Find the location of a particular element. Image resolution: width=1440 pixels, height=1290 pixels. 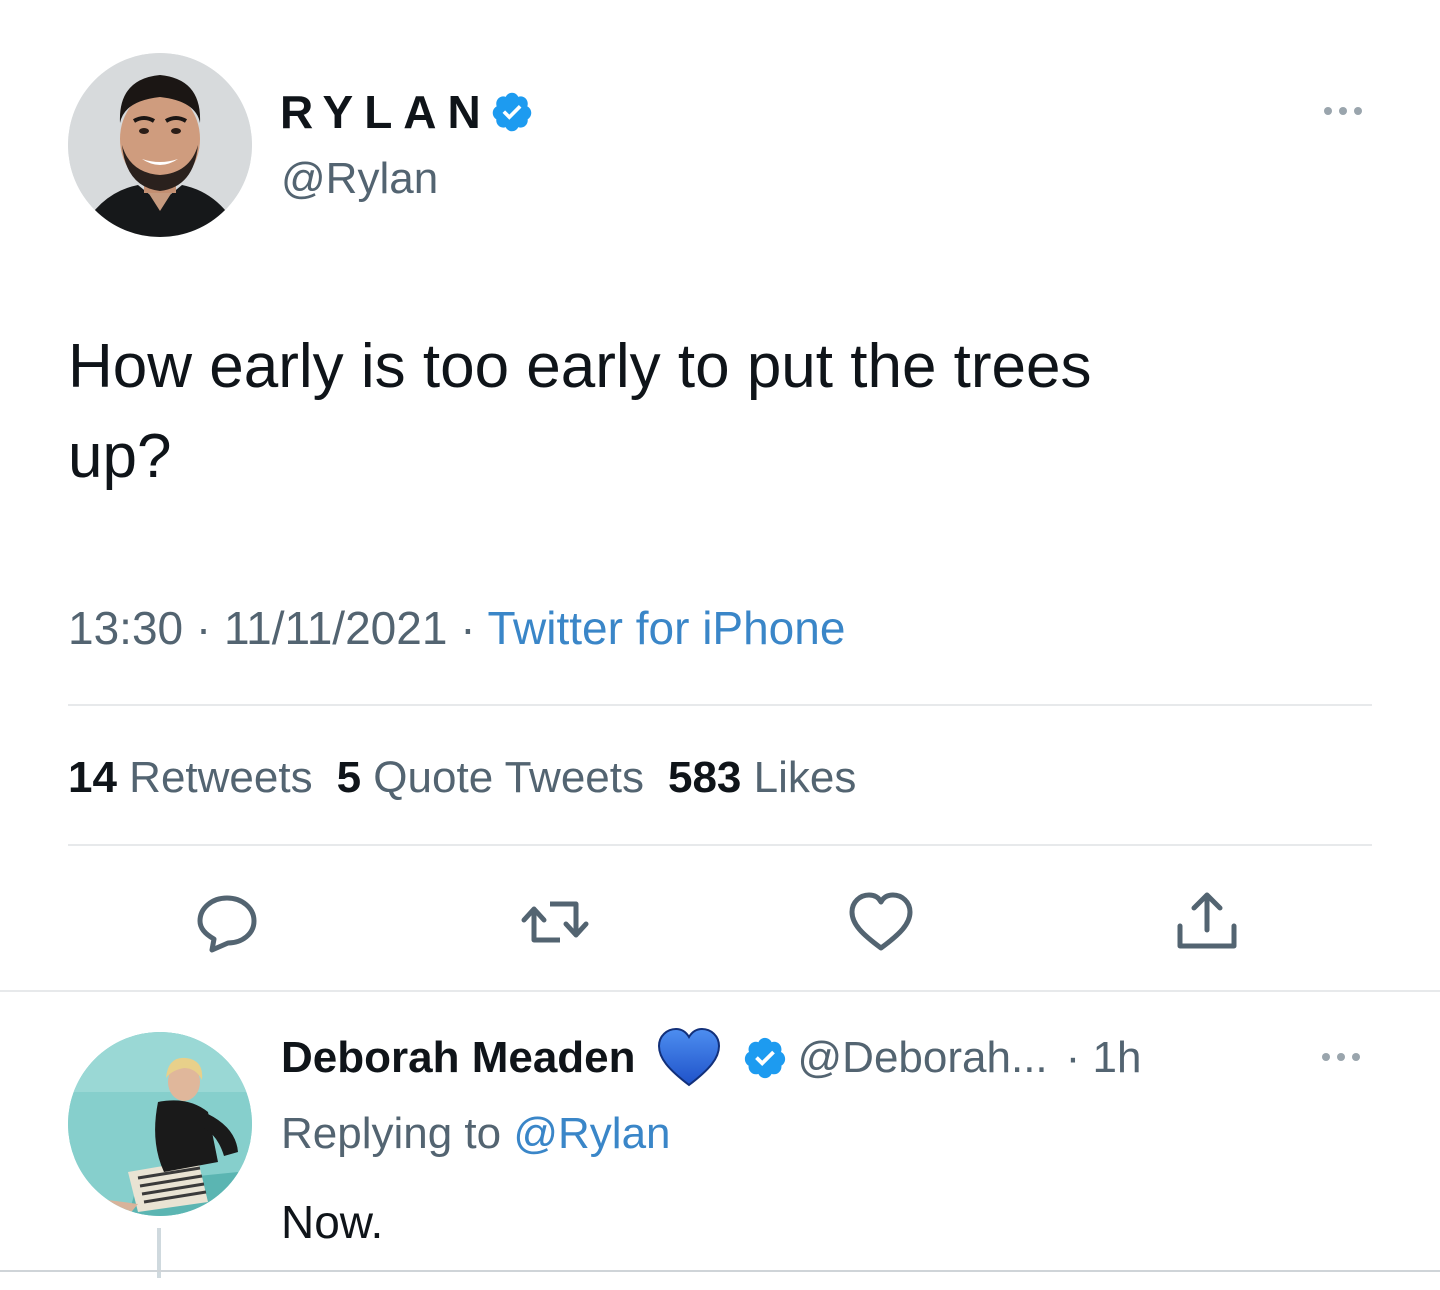

replying-to-mention: @Rylan is located at coordinates (591, 1133).